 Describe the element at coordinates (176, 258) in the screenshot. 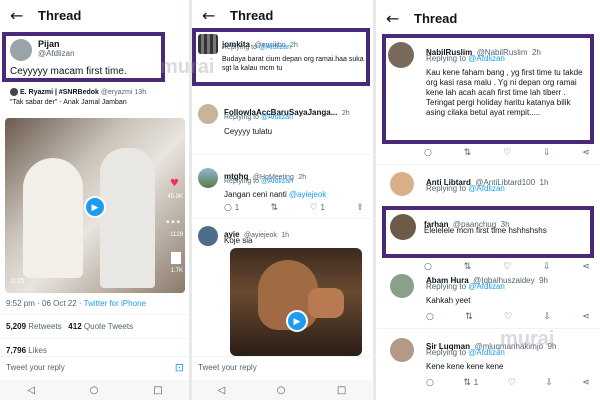

I see `bookmark-icon` at that location.